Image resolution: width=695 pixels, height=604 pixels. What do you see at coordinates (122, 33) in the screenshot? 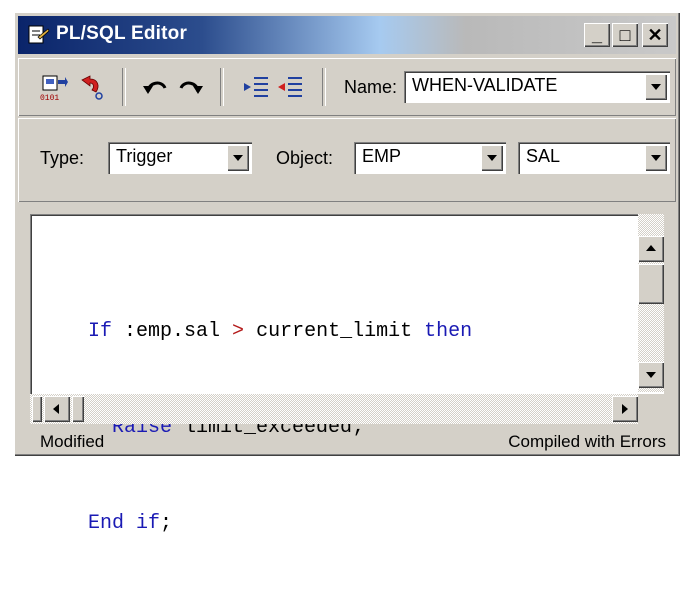
I see `window-title: PL/SQL Editor` at bounding box center [122, 33].